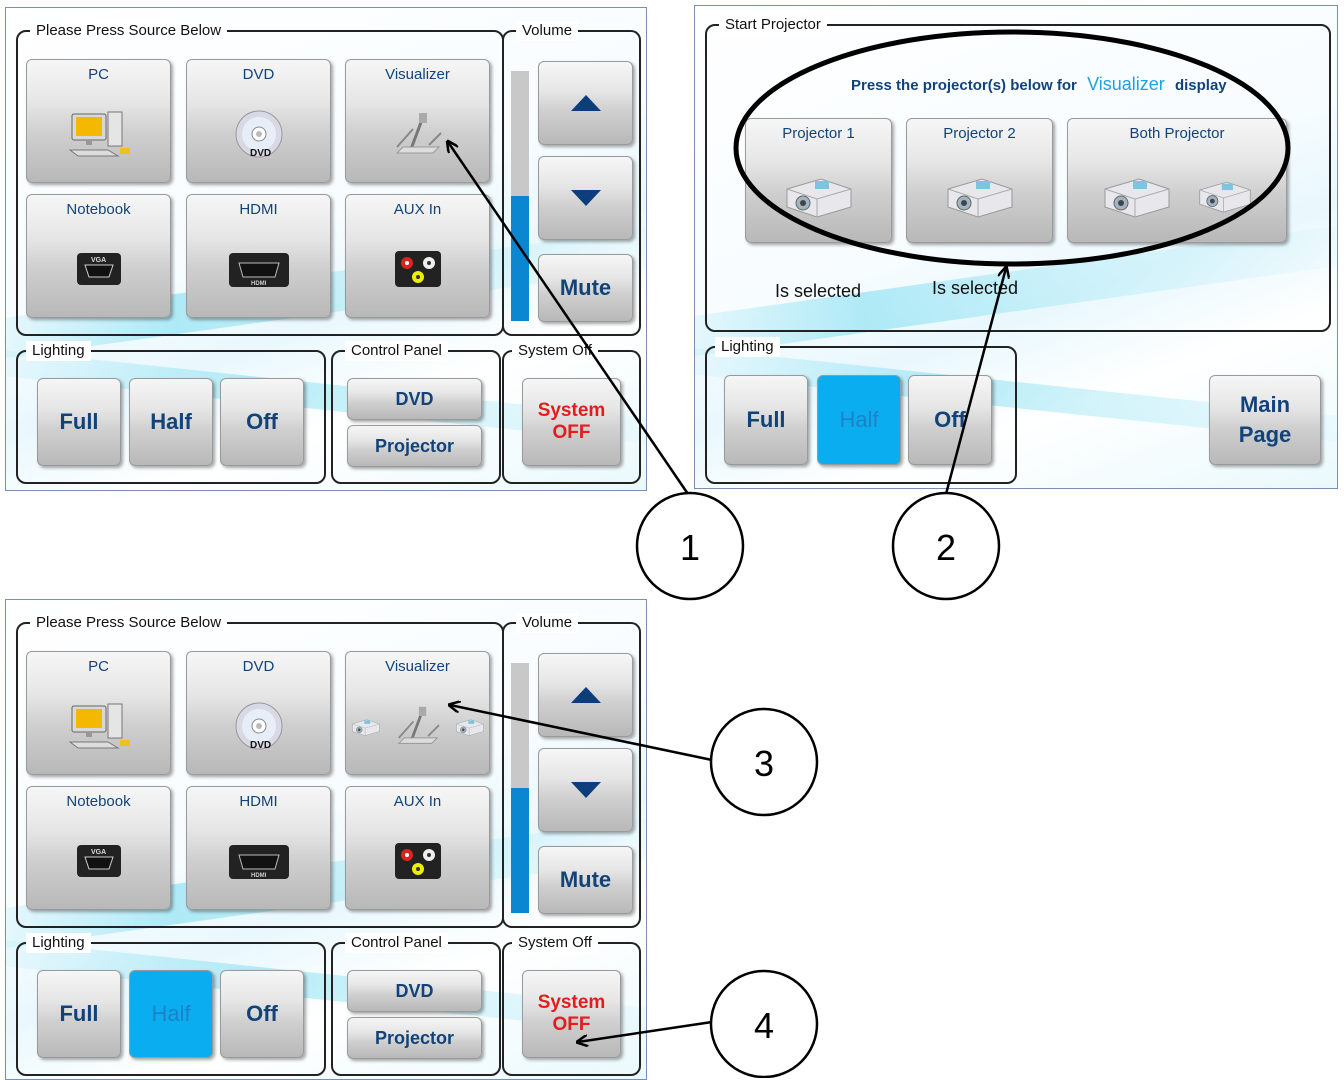 This screenshot has width=1344, height=1080. Describe the element at coordinates (773, 25) in the screenshot. I see `start-projector-legend: Start Projector` at that location.